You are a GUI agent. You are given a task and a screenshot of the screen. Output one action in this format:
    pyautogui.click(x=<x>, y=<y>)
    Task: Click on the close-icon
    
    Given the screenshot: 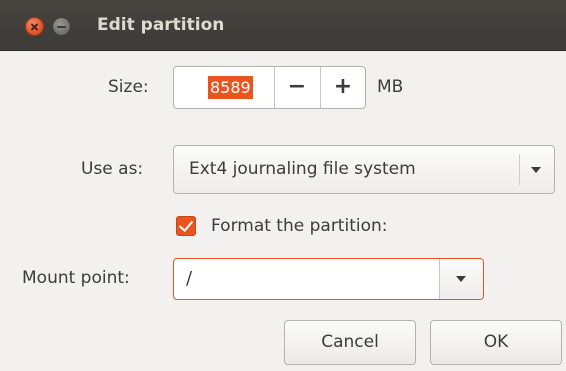 What is the action you would take?
    pyautogui.click(x=34, y=26)
    